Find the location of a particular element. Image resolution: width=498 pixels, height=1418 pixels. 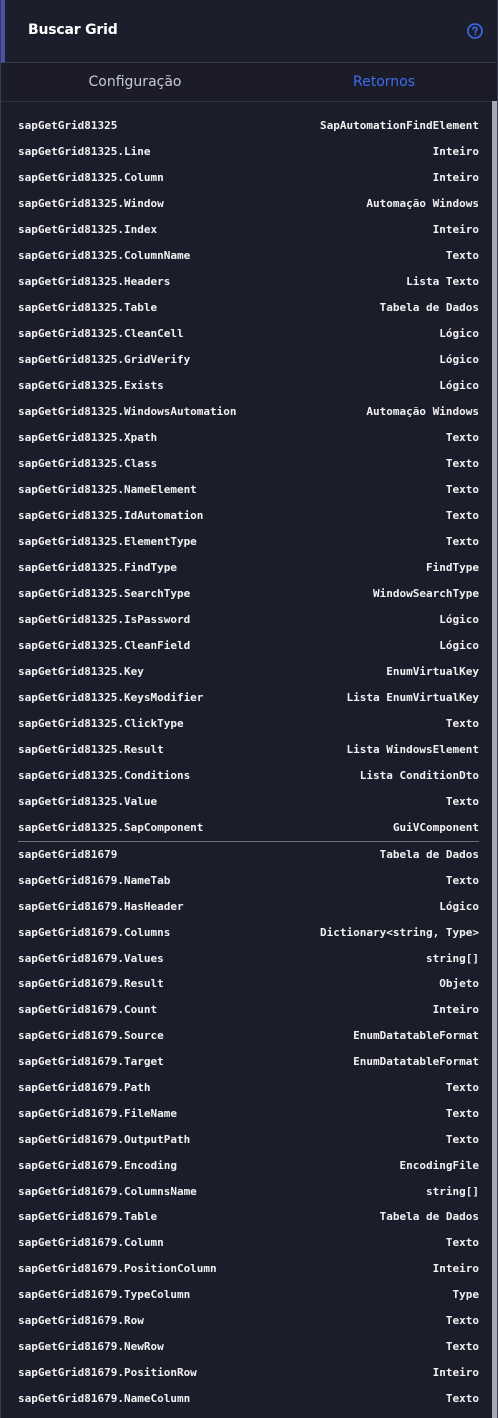

variable-name: sapGetGrid81325.GridVerify is located at coordinates (104, 359).